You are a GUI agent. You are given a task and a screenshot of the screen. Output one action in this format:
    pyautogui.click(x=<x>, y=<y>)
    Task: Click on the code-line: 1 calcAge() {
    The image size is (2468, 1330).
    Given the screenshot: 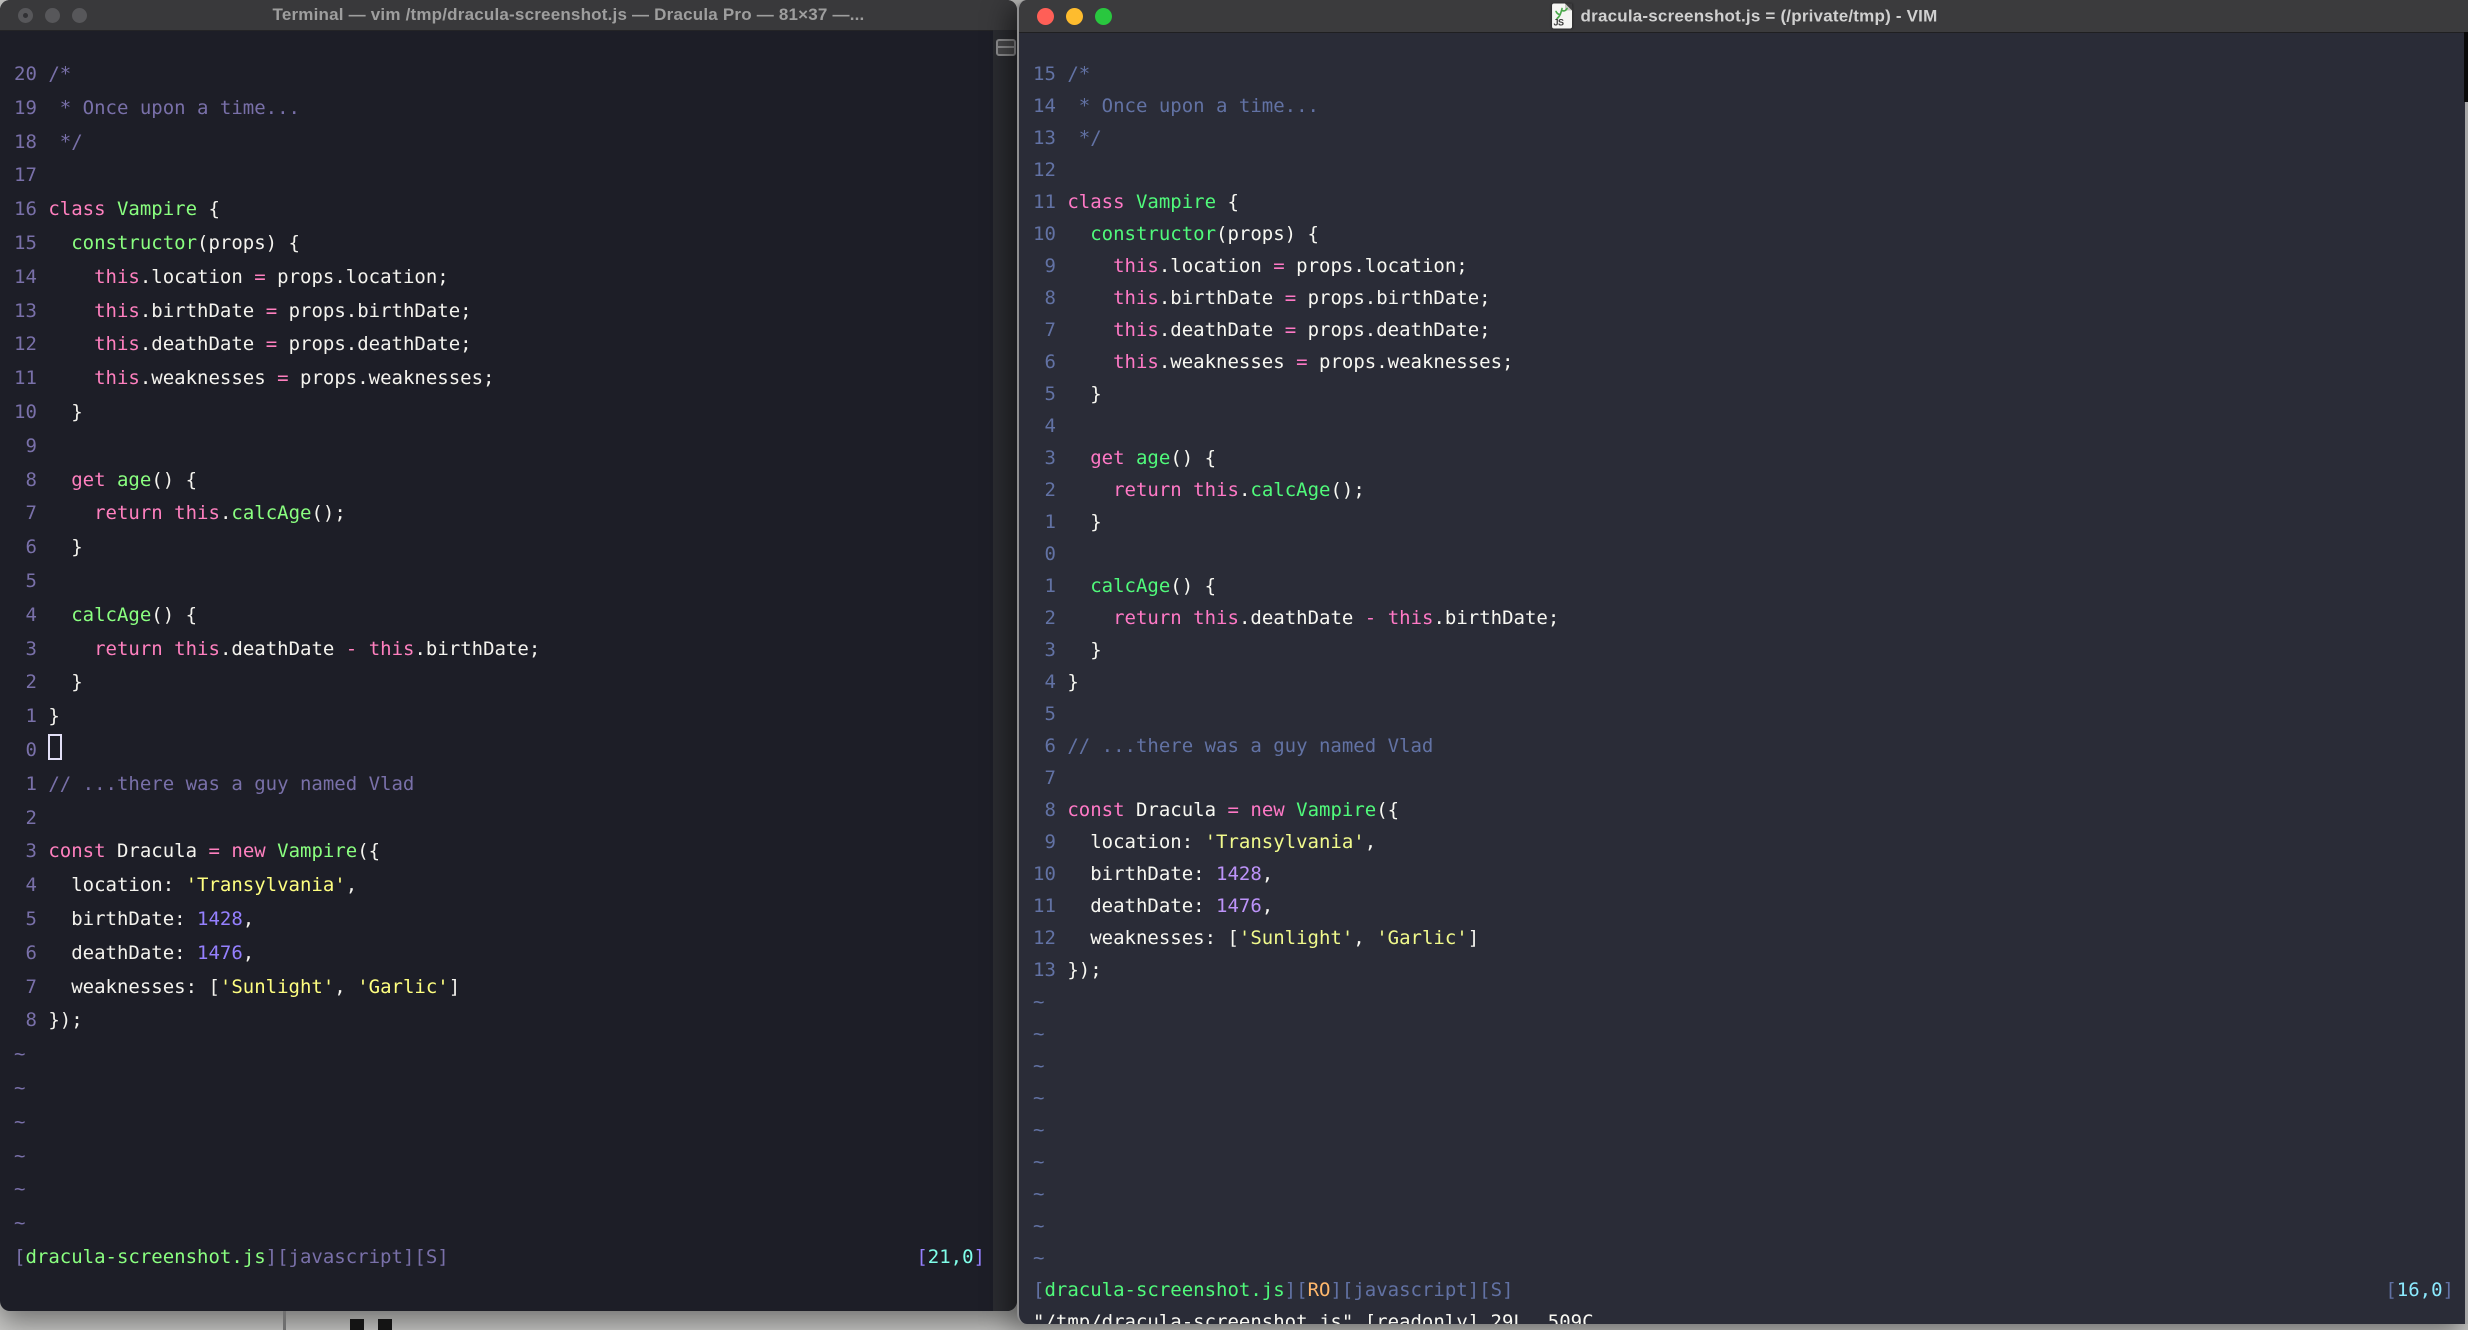 What is the action you would take?
    pyautogui.click(x=1747, y=586)
    